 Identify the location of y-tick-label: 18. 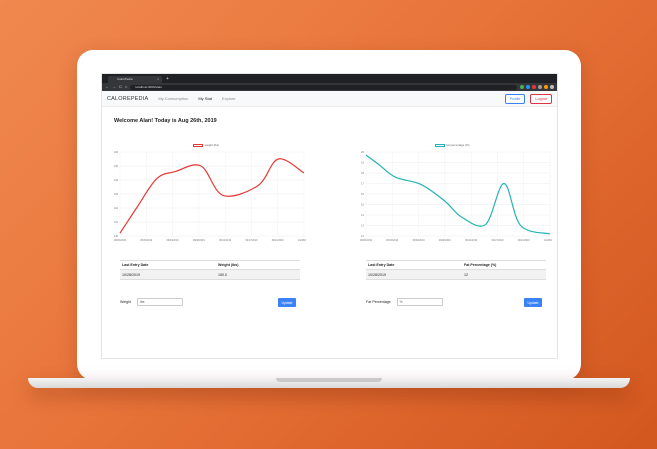
(362, 173).